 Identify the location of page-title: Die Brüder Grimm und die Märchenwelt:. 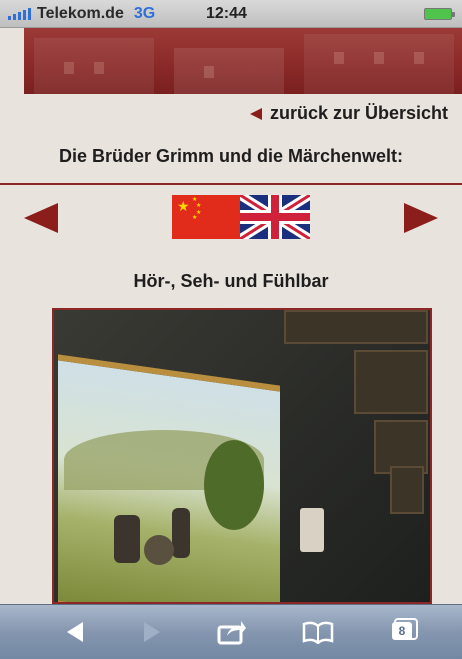
(231, 156).